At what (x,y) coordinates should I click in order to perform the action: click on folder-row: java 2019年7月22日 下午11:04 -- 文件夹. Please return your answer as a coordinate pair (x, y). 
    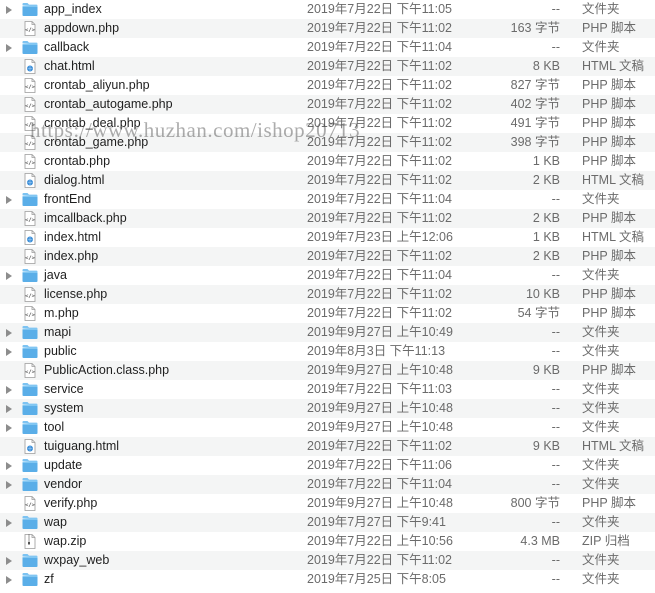
    Looking at the image, I should click on (327, 275).